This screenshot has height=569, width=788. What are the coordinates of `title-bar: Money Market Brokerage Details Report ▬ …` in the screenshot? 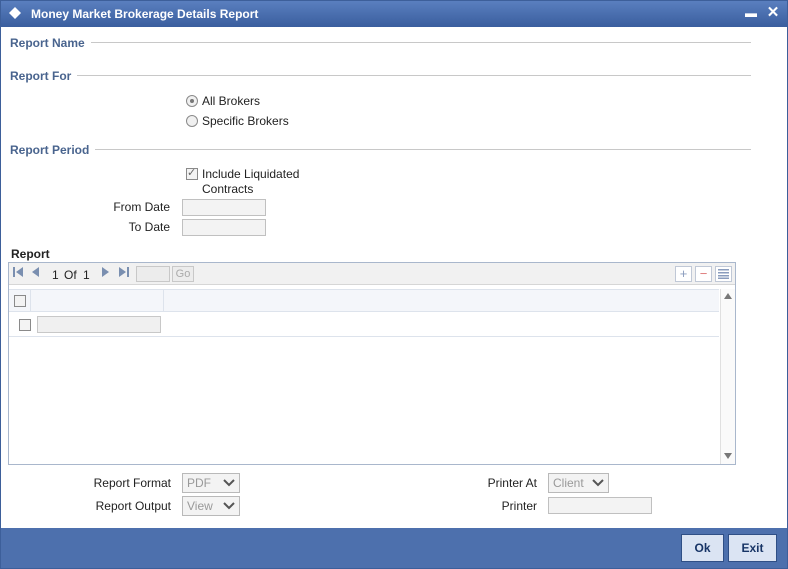 It's located at (394, 14).